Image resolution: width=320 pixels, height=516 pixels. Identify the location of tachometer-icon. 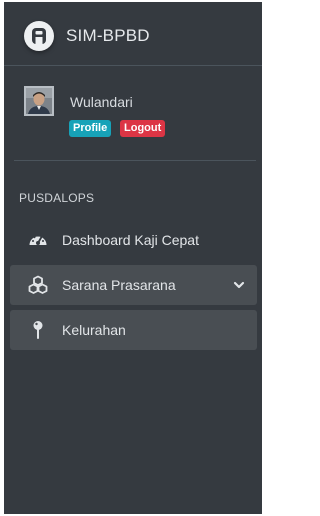
(38, 240).